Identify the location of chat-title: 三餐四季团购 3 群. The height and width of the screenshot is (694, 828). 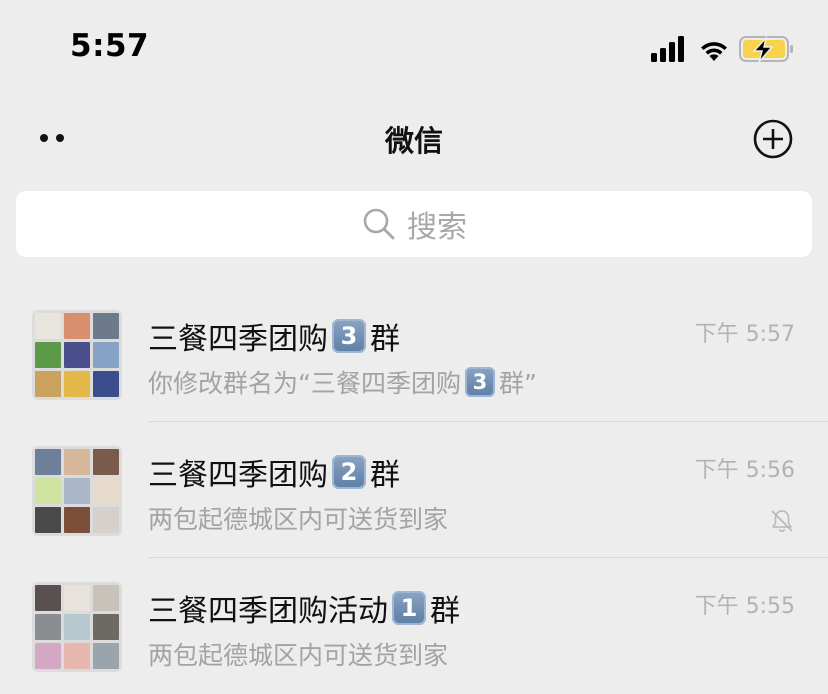
(274, 336).